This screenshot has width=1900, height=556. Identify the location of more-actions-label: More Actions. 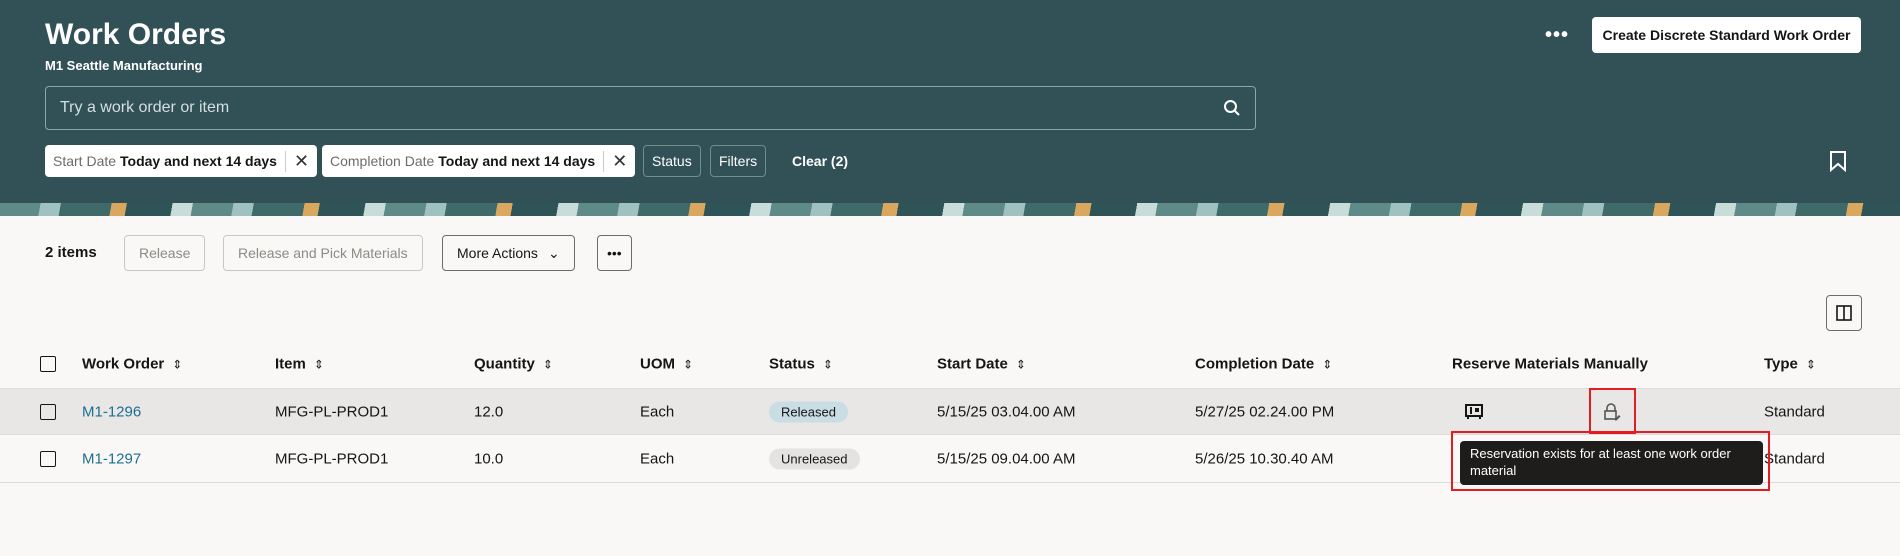
(497, 253).